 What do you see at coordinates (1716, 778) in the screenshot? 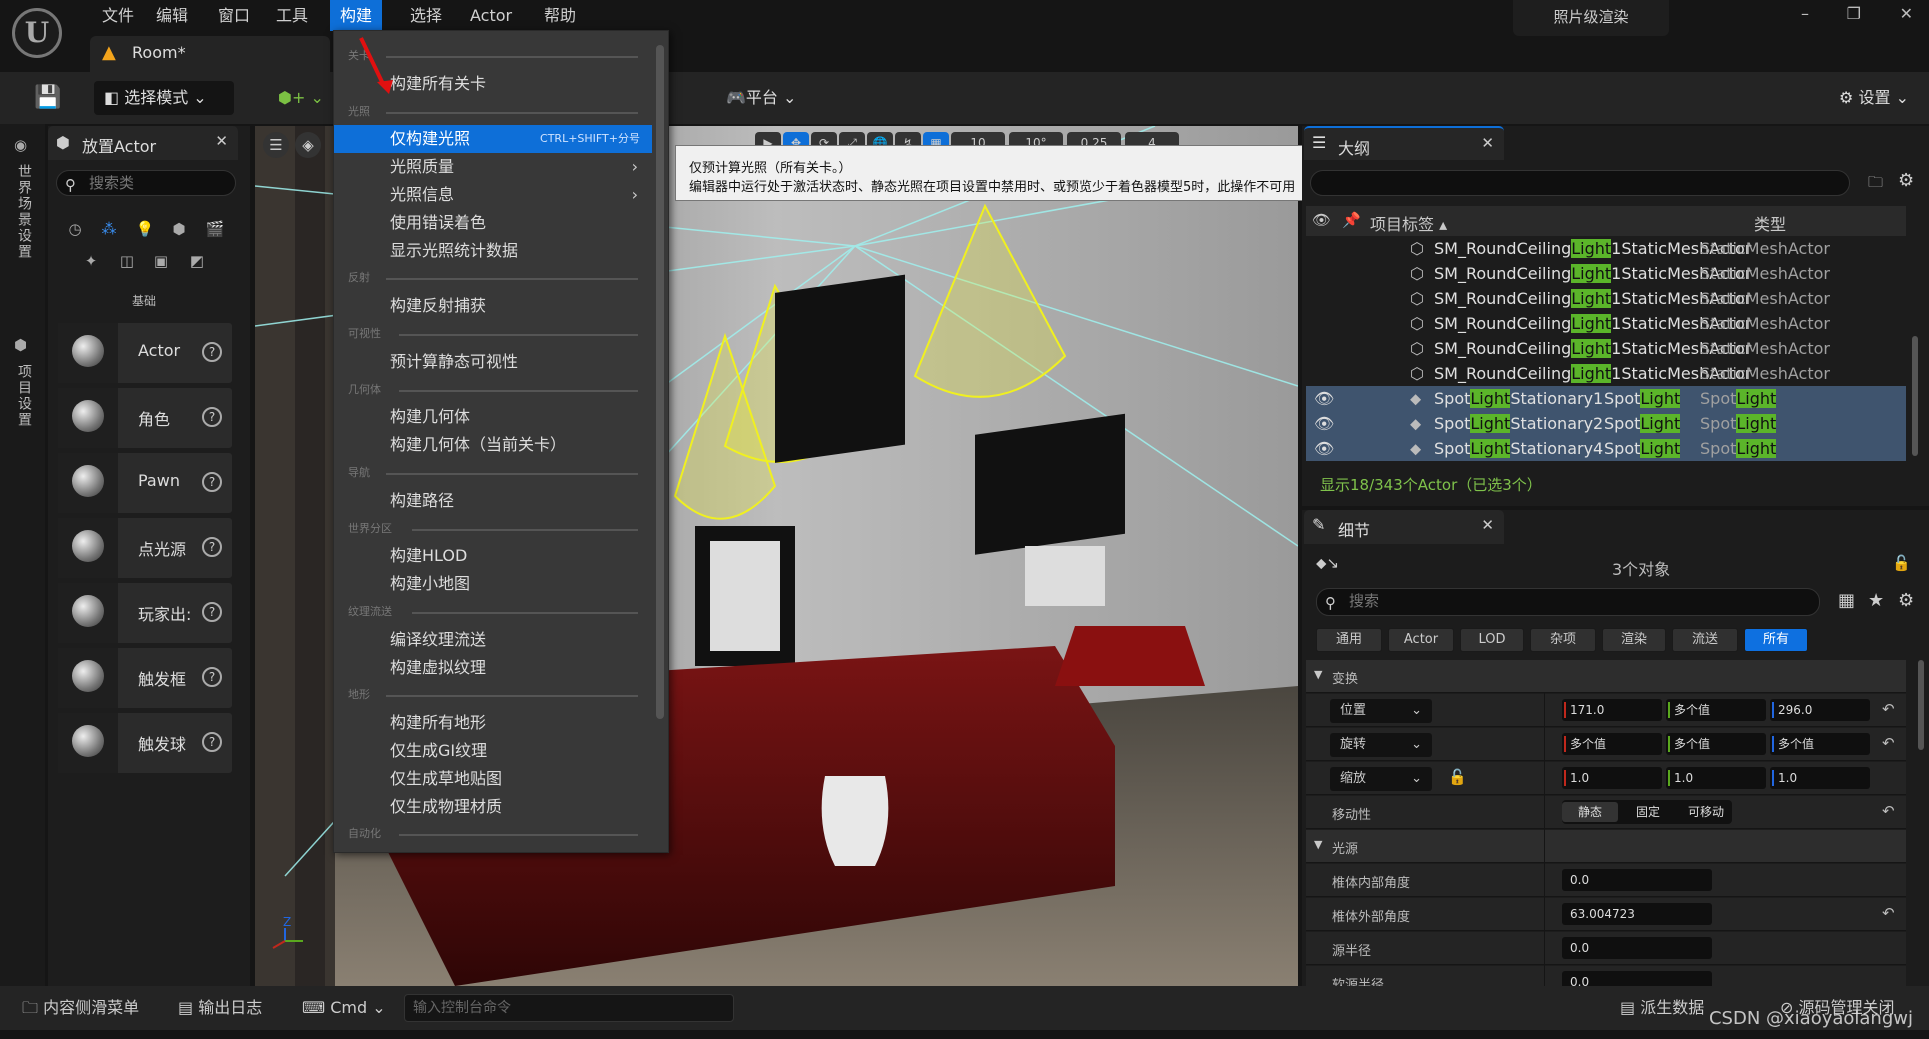
I see `scale-y-field: 1.0` at bounding box center [1716, 778].